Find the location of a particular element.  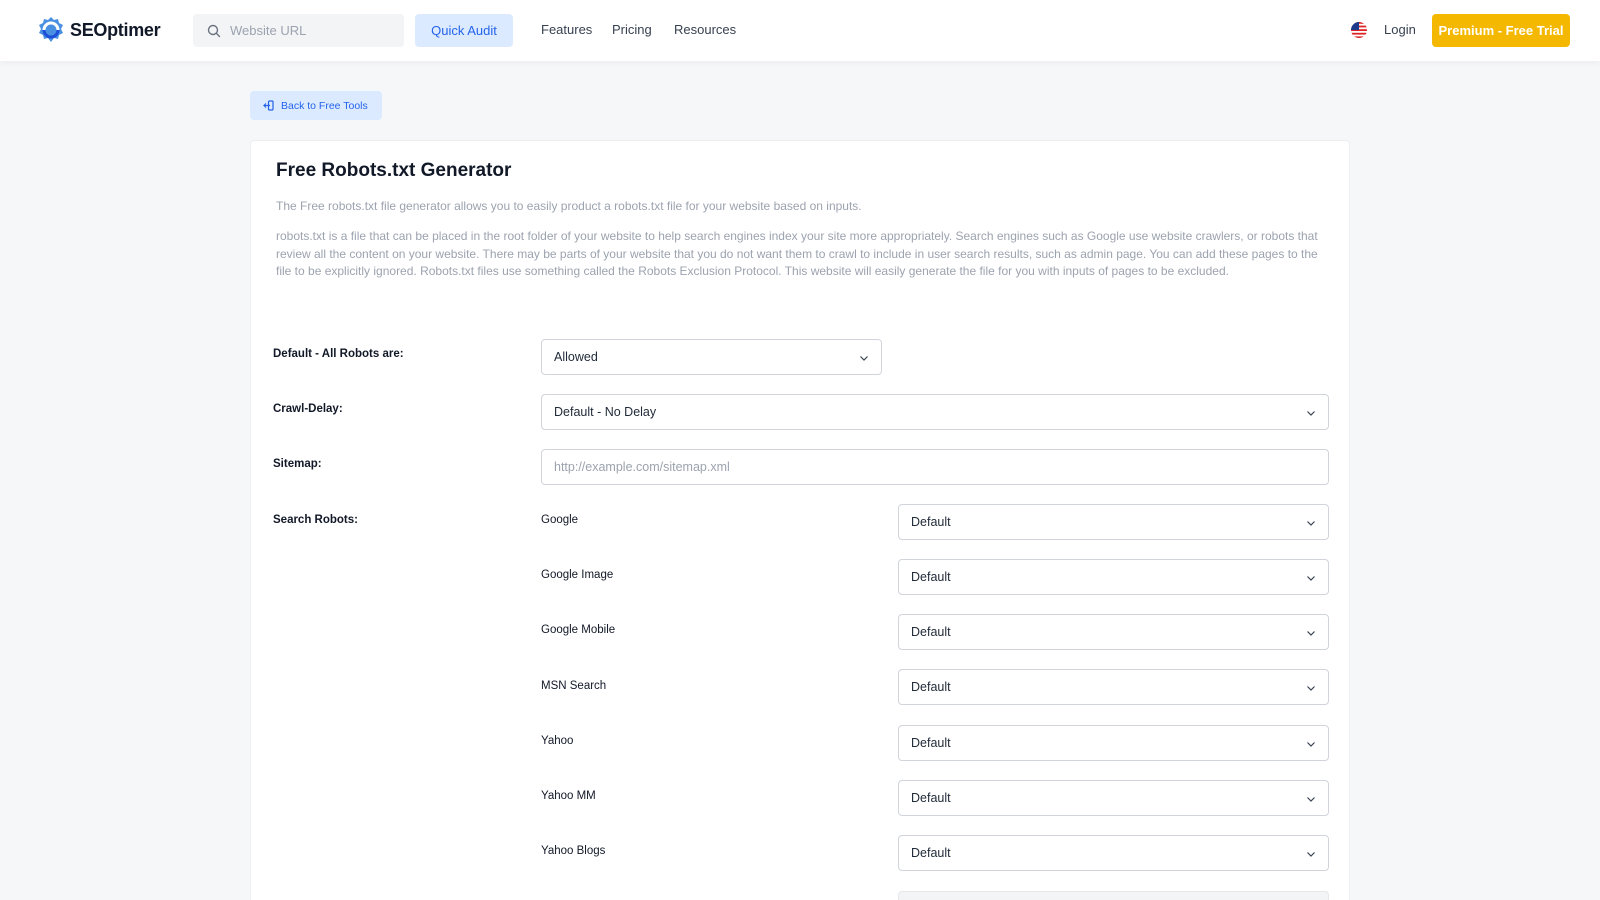

crawl-delay-value: Default - No Delay is located at coordinates (605, 412).